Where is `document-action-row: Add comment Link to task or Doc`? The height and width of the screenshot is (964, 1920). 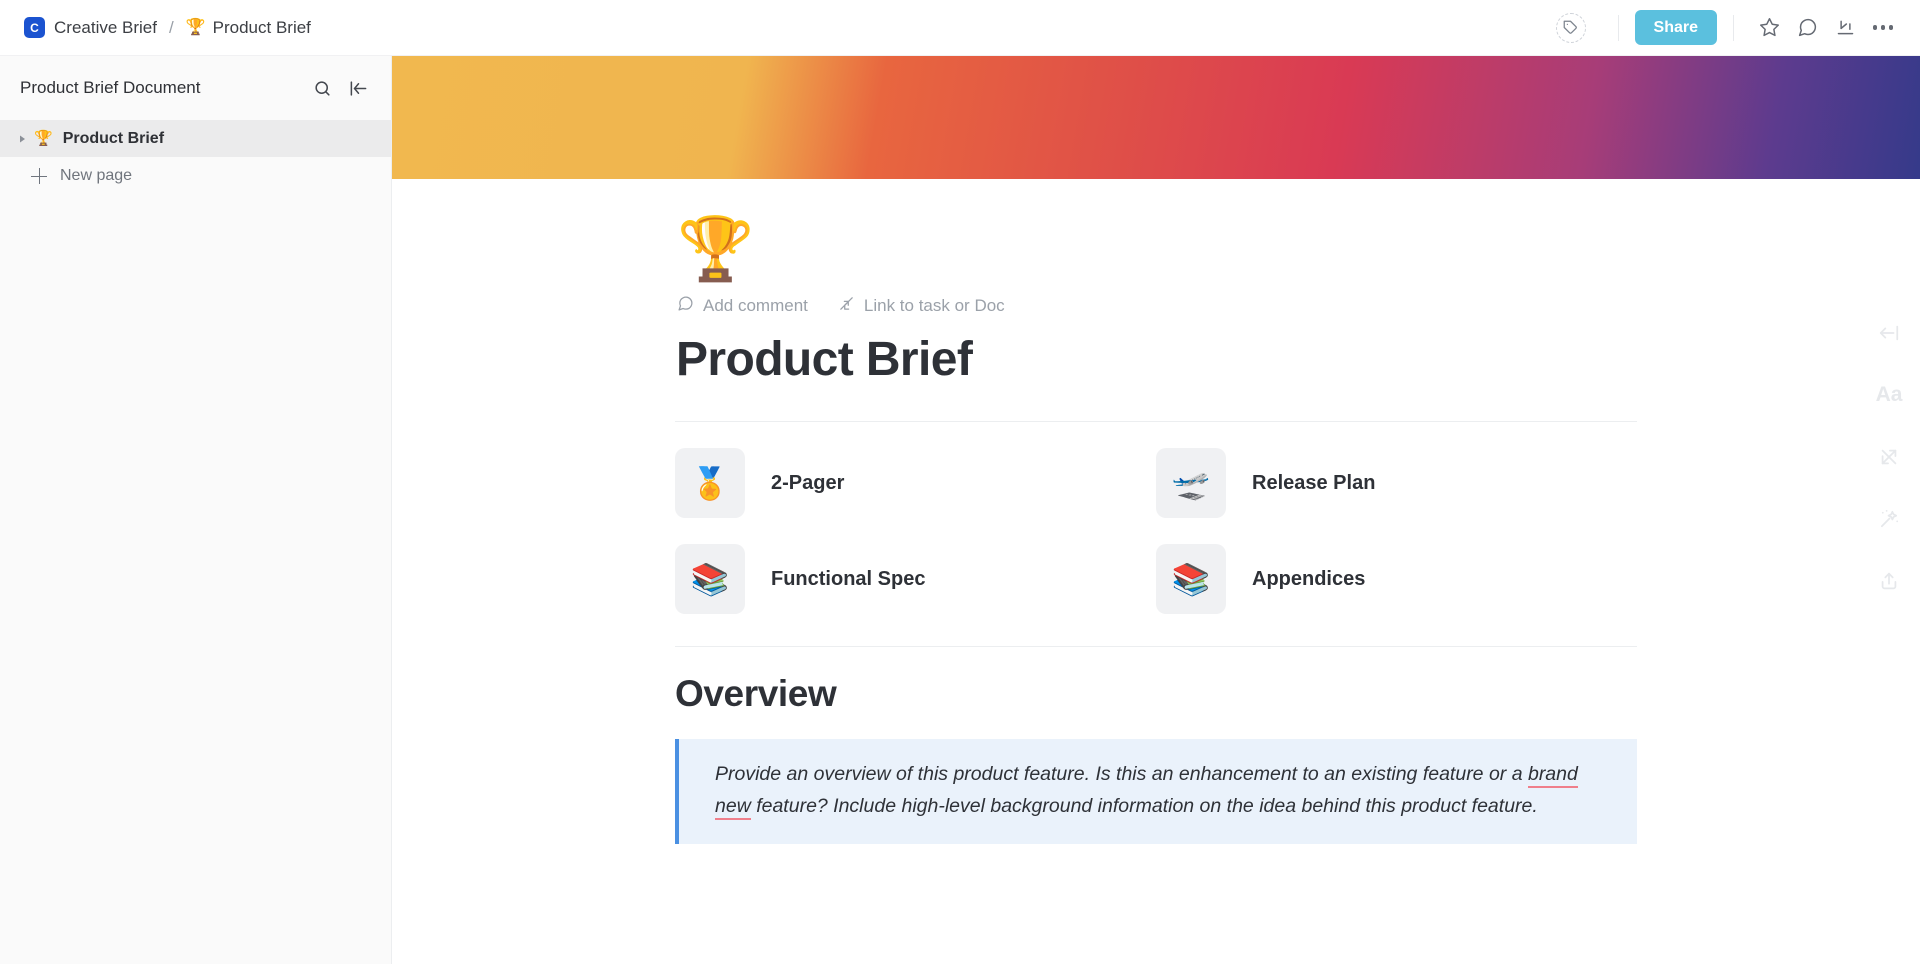 document-action-row: Add comment Link to task or Doc is located at coordinates (1157, 306).